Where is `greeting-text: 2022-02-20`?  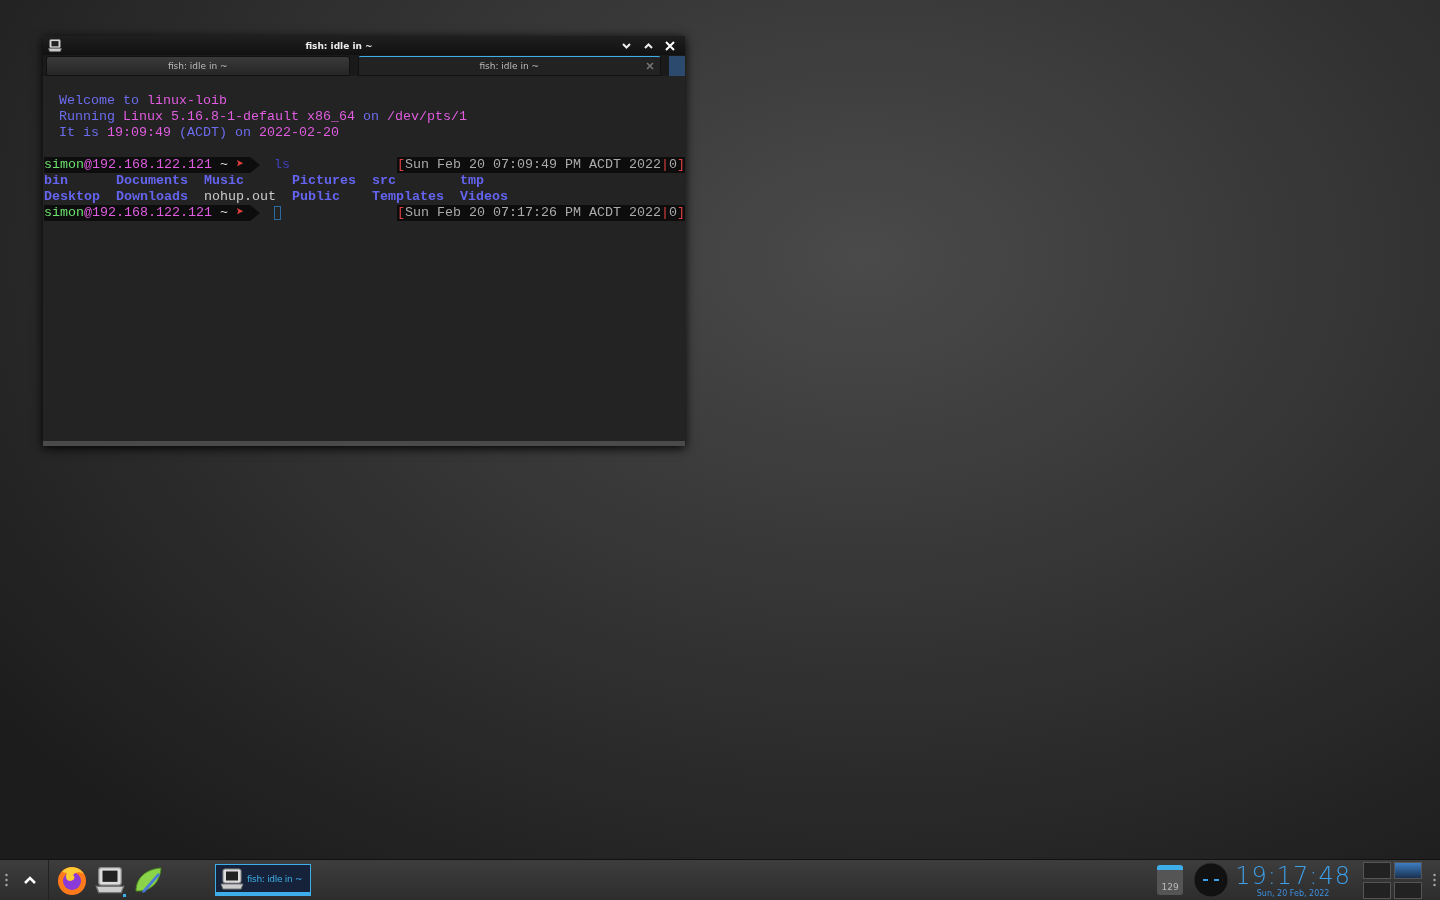 greeting-text: 2022-02-20 is located at coordinates (299, 132).